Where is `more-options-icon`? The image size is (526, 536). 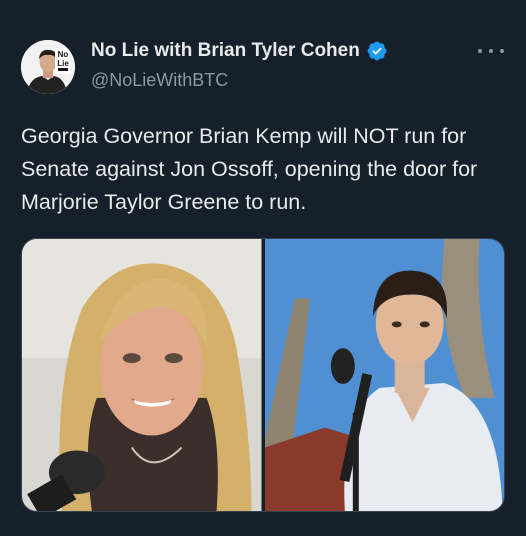 more-options-icon is located at coordinates (491, 51).